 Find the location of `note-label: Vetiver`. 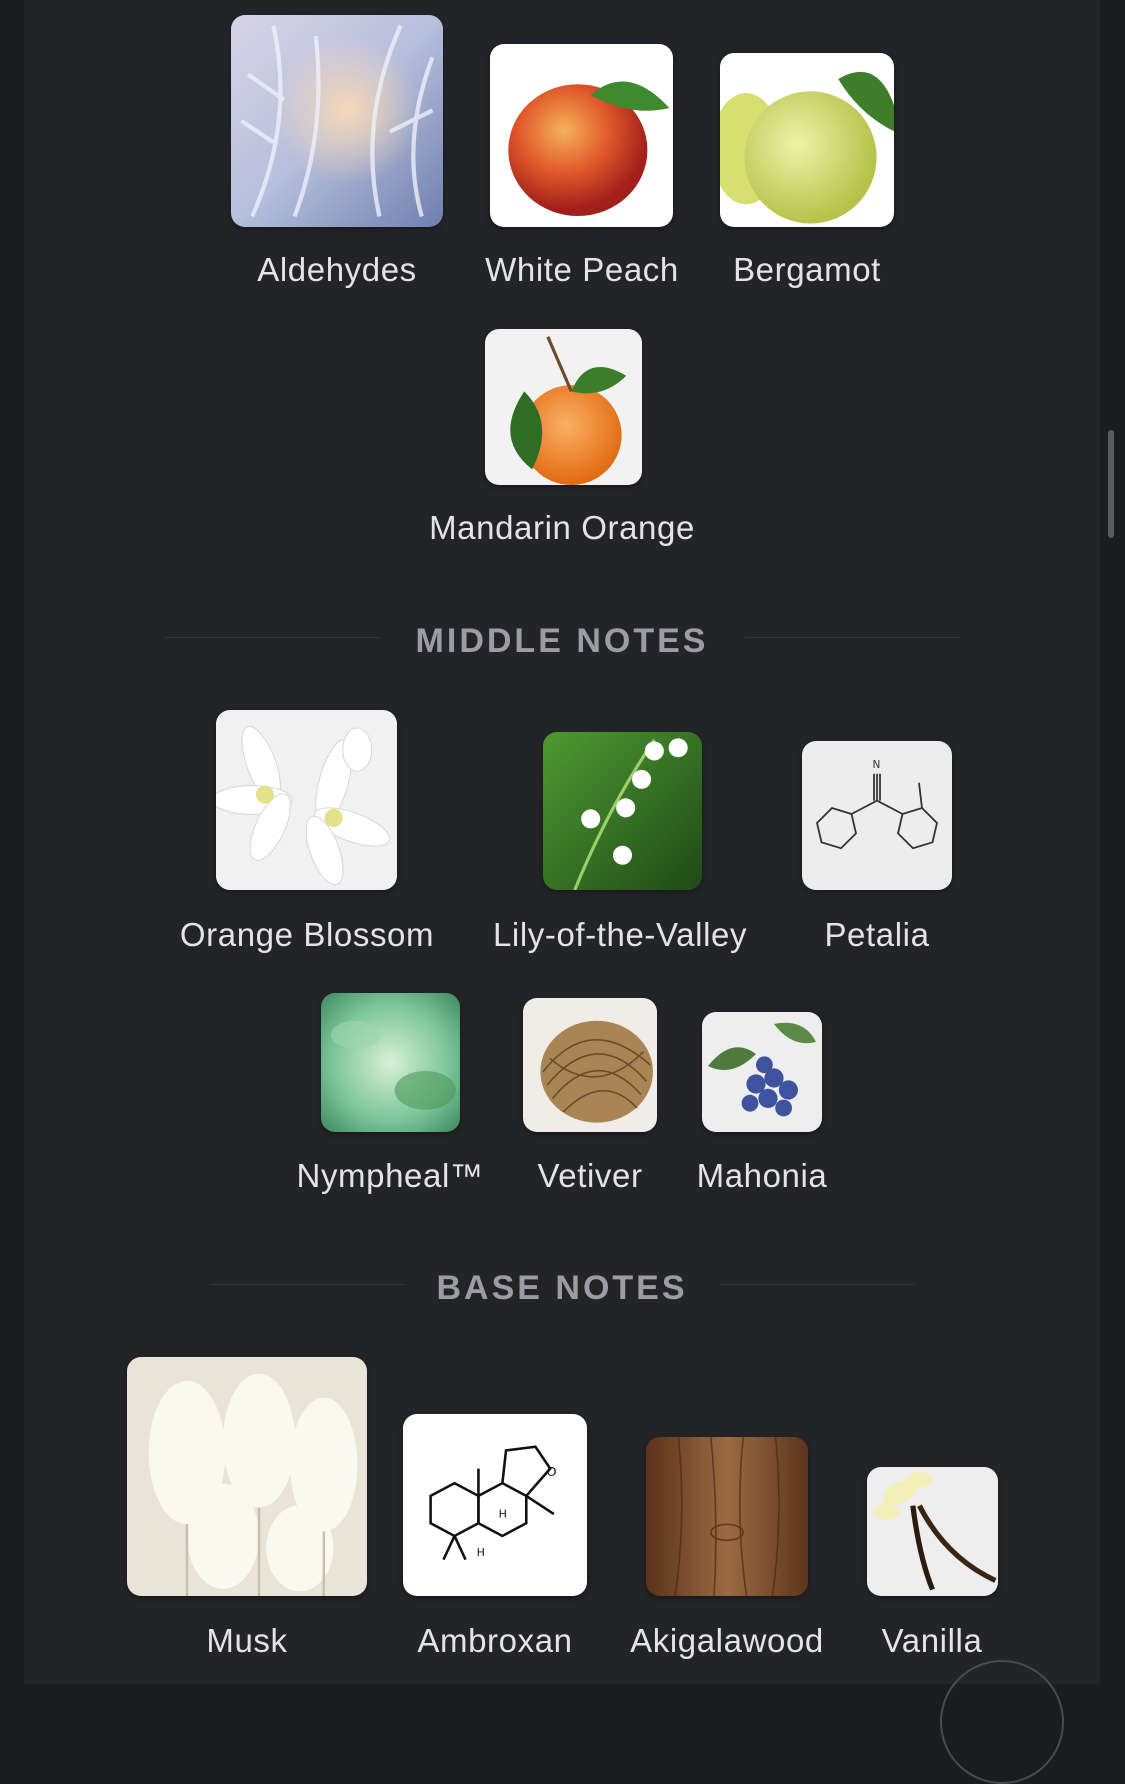

note-label: Vetiver is located at coordinates (590, 1175).